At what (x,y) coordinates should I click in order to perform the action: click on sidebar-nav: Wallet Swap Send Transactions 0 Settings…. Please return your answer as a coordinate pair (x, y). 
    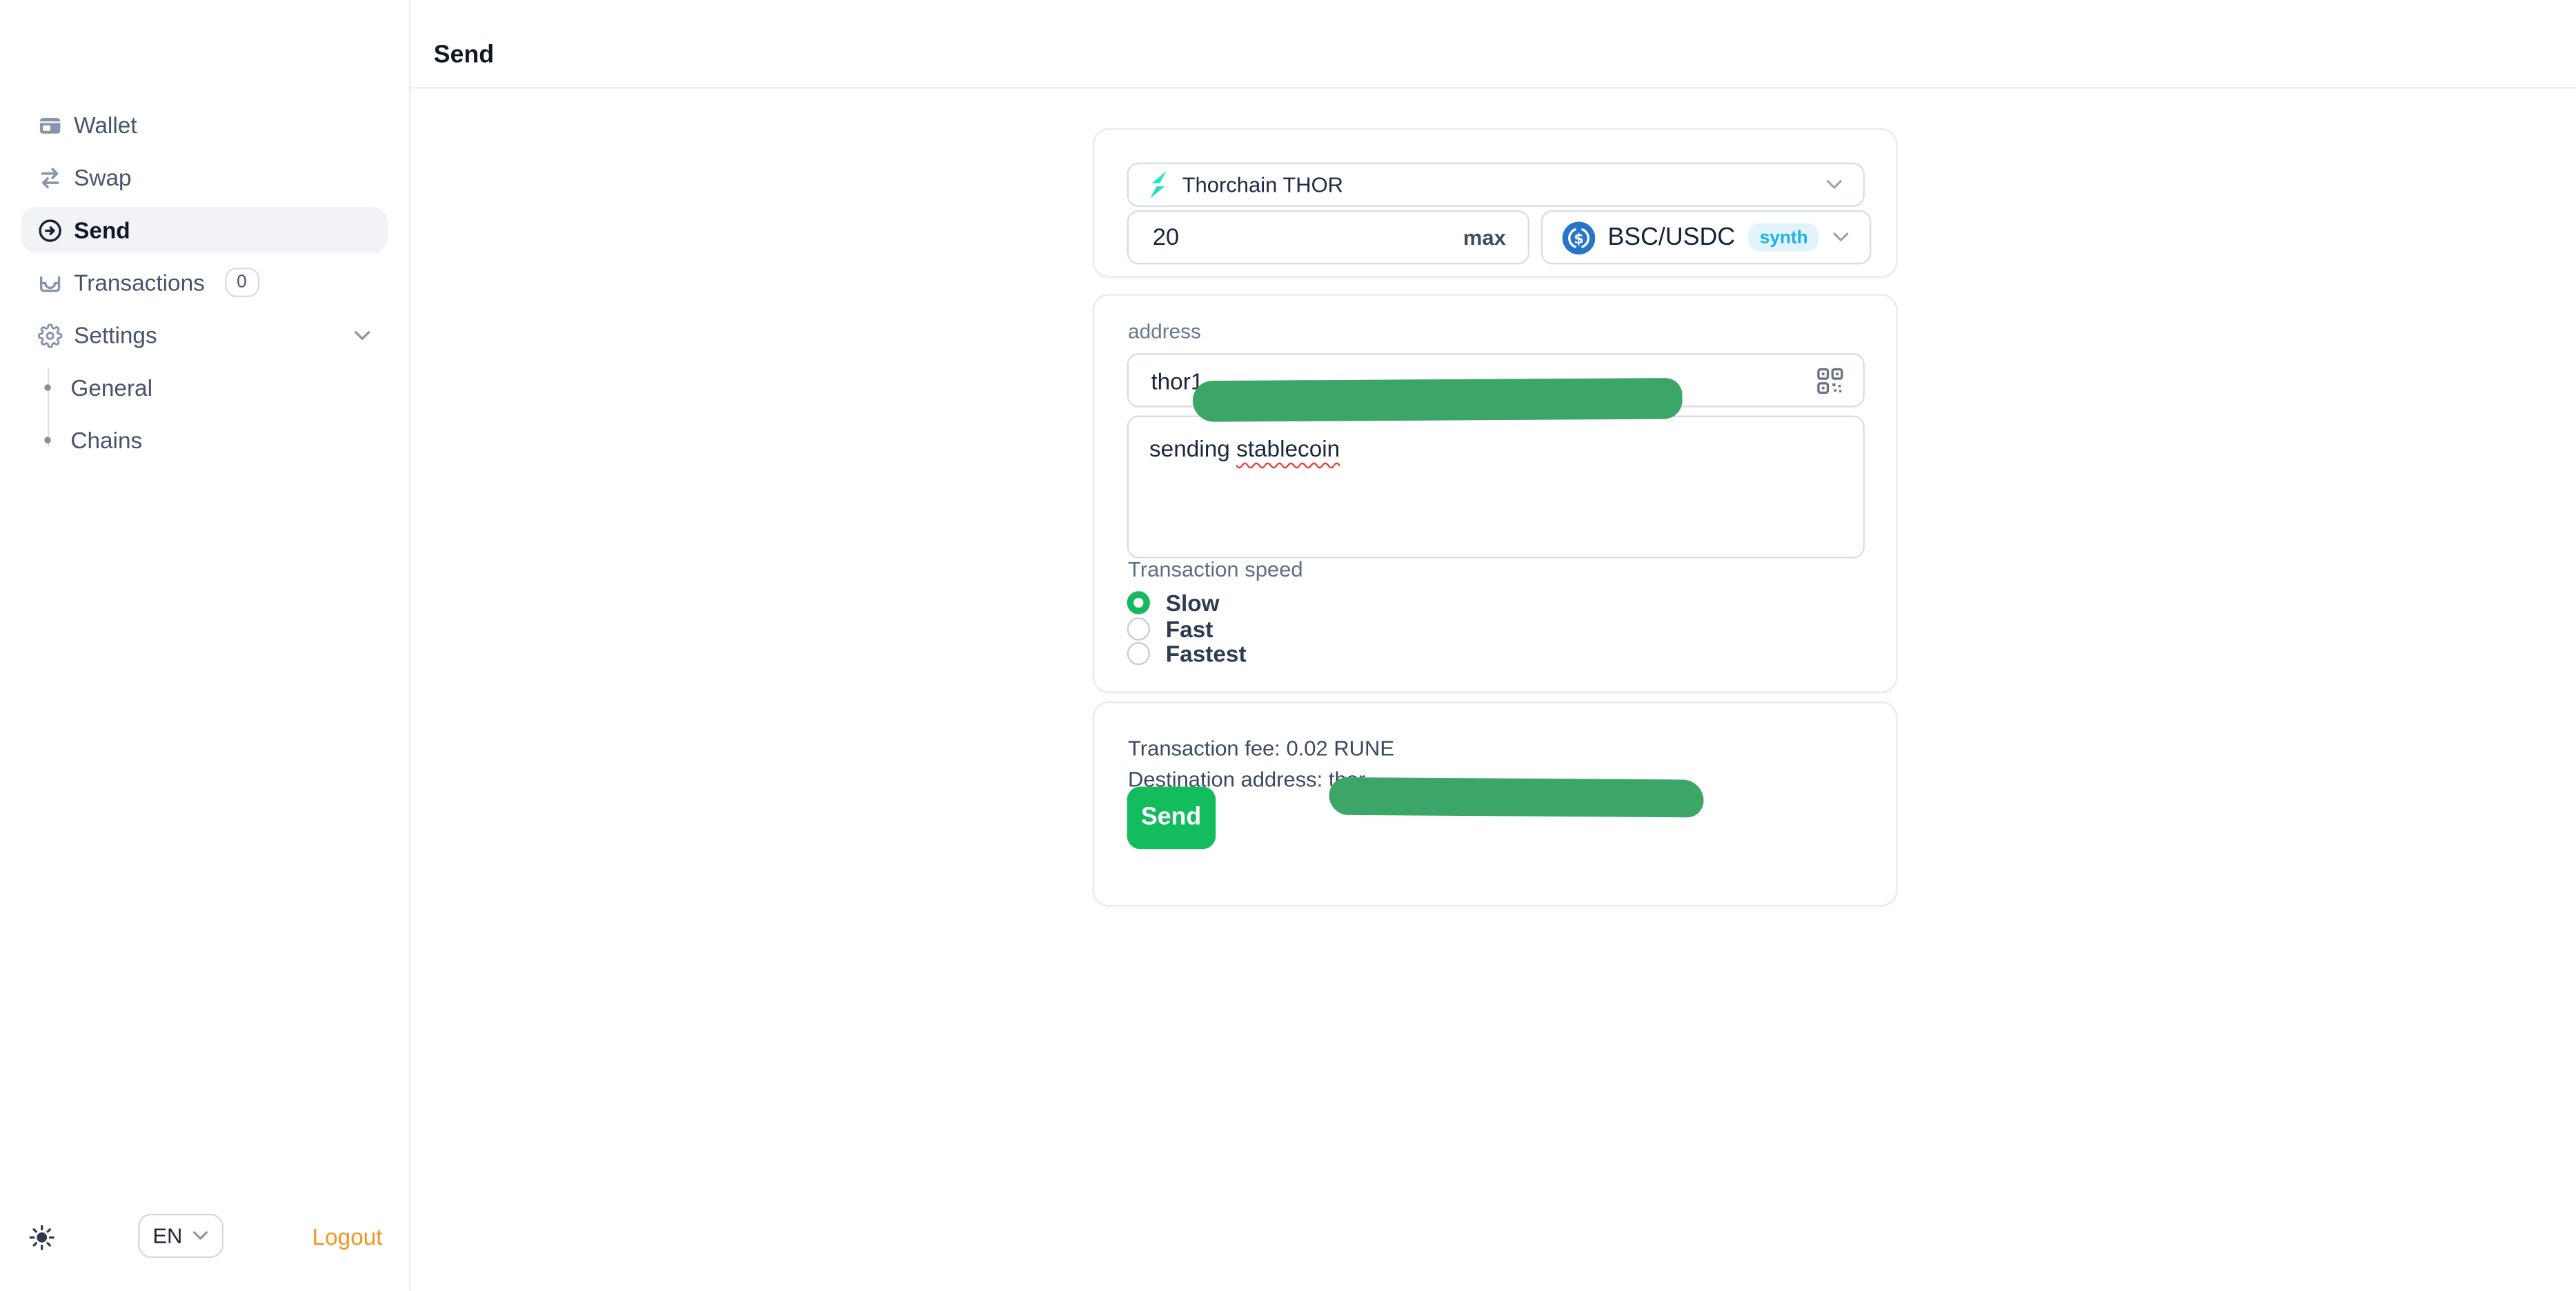
    Looking at the image, I should click on (204, 286).